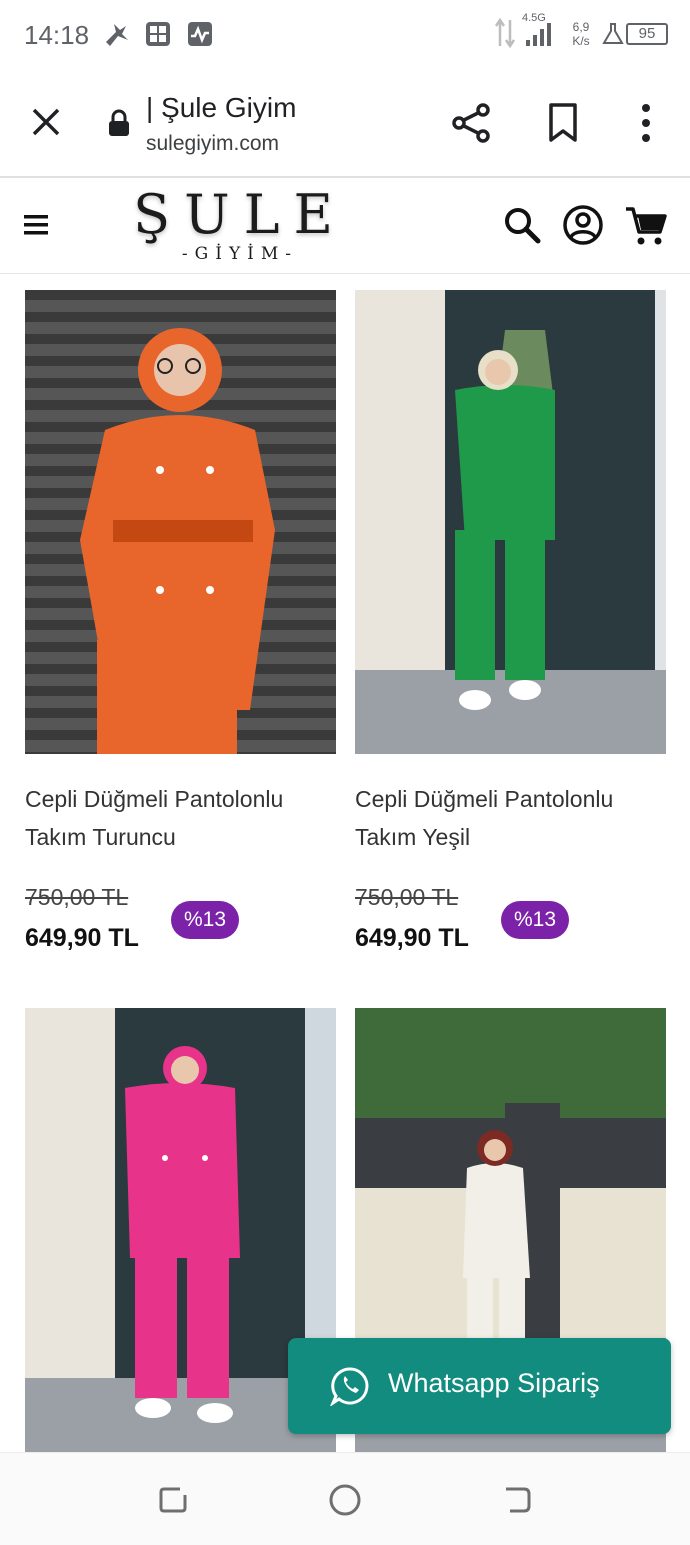 This screenshot has width=690, height=1545. I want to click on account-icon, so click(583, 225).